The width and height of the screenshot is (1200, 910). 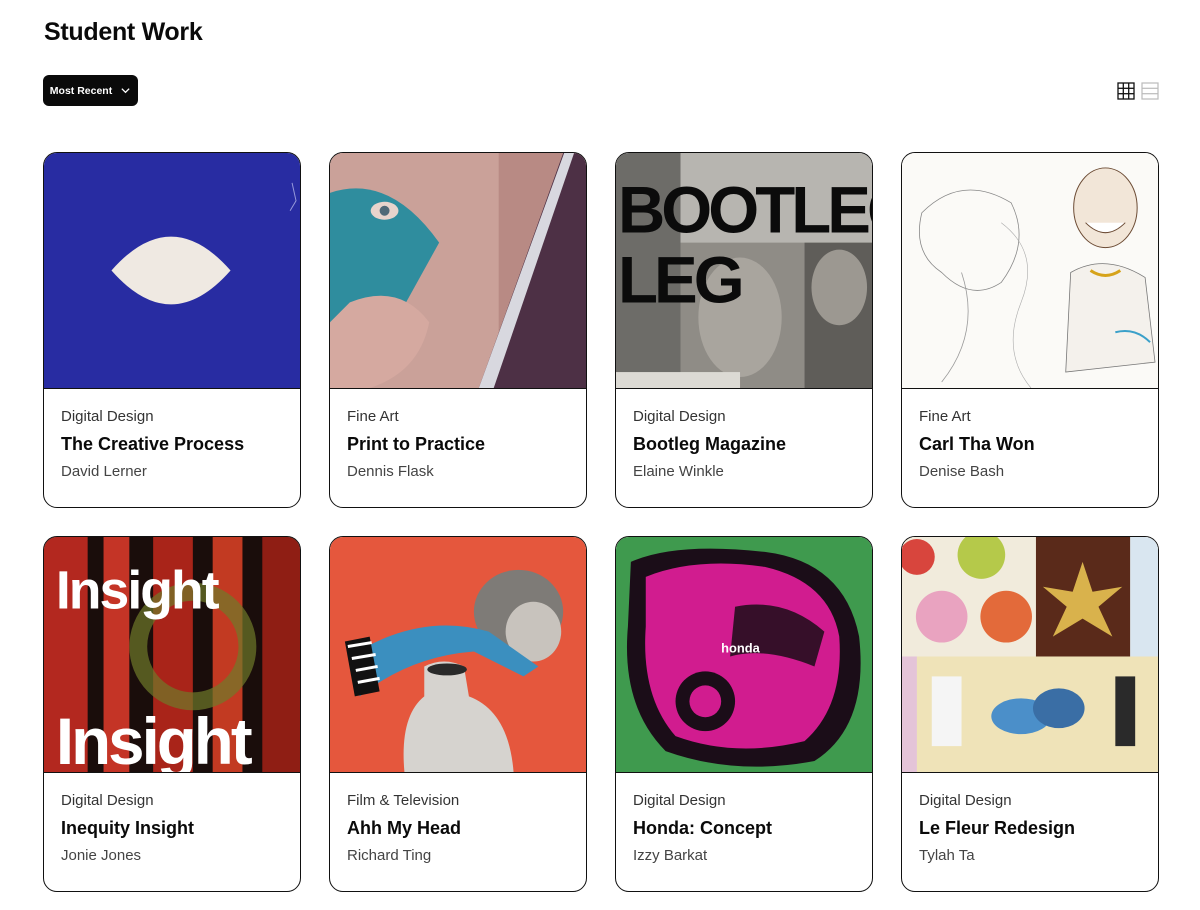 I want to click on card-title: The Creative Process, so click(x=153, y=444).